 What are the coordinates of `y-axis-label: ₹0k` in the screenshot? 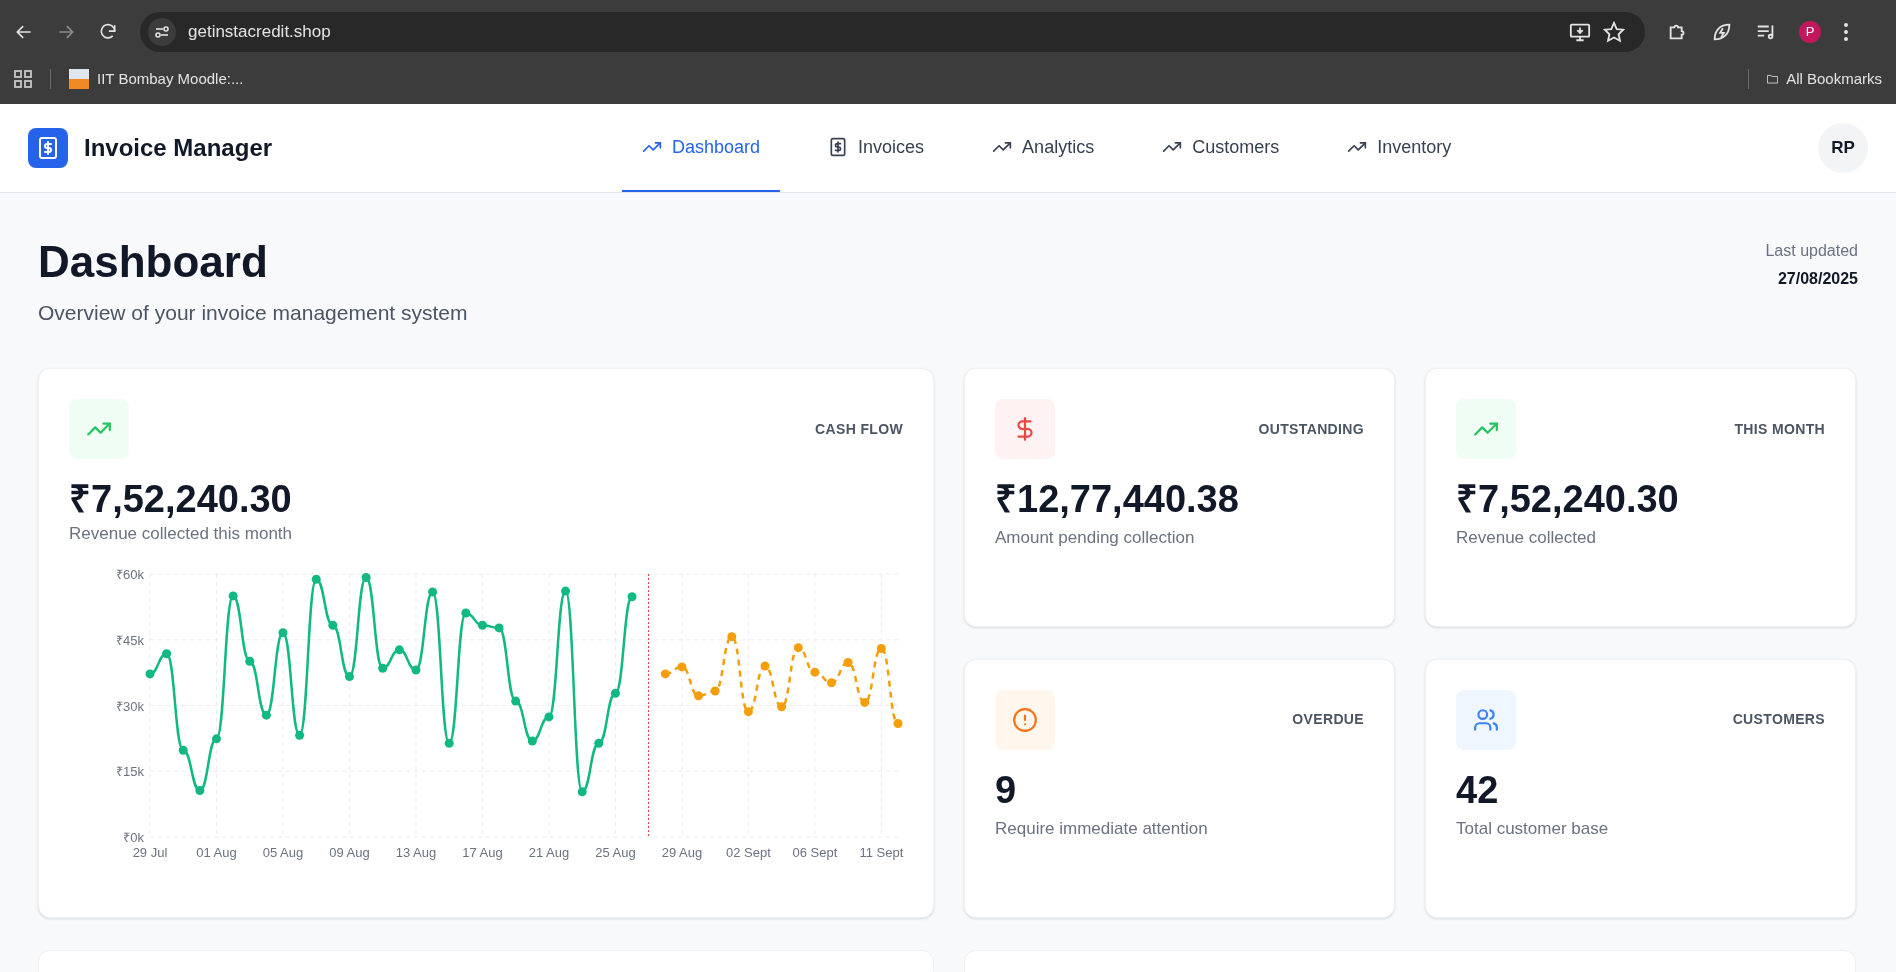 It's located at (133, 837).